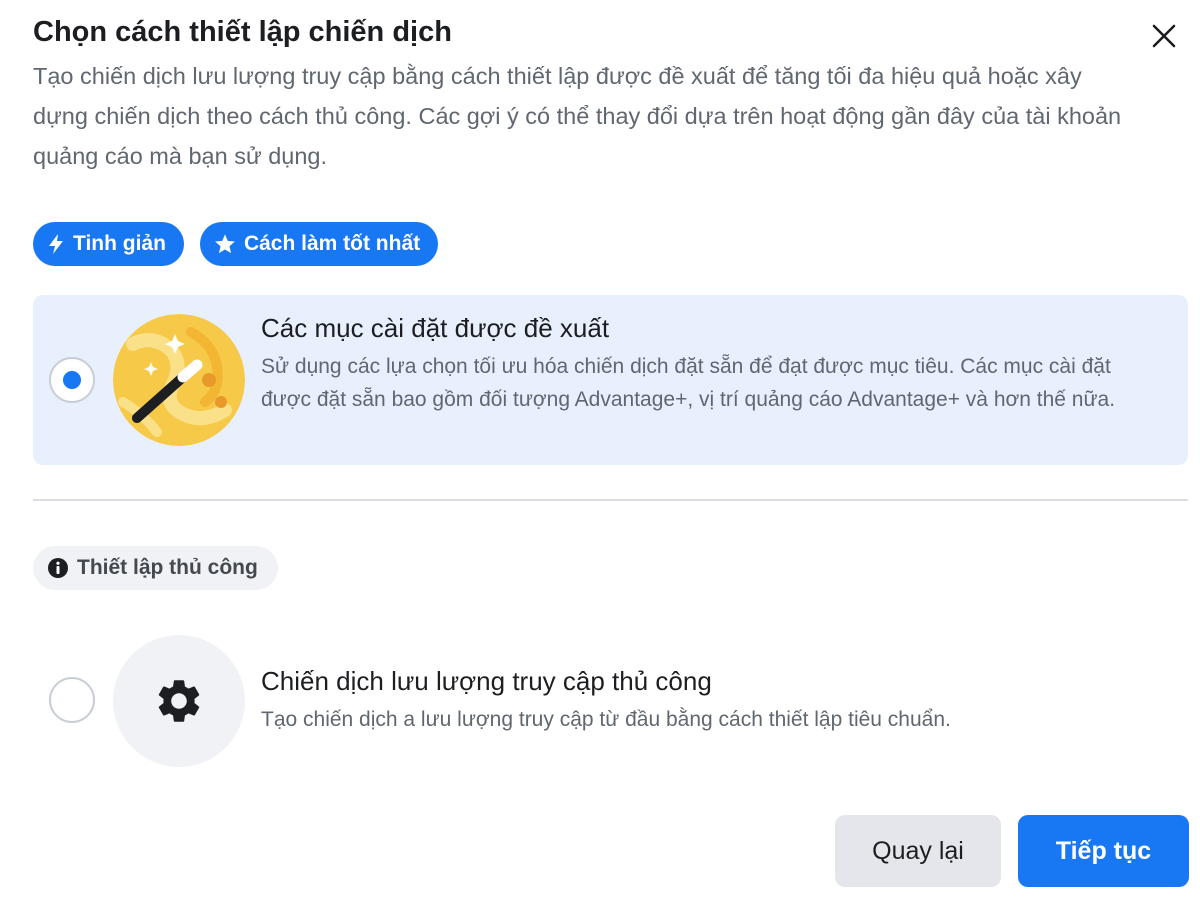  What do you see at coordinates (610, 500) in the screenshot?
I see `divider` at bounding box center [610, 500].